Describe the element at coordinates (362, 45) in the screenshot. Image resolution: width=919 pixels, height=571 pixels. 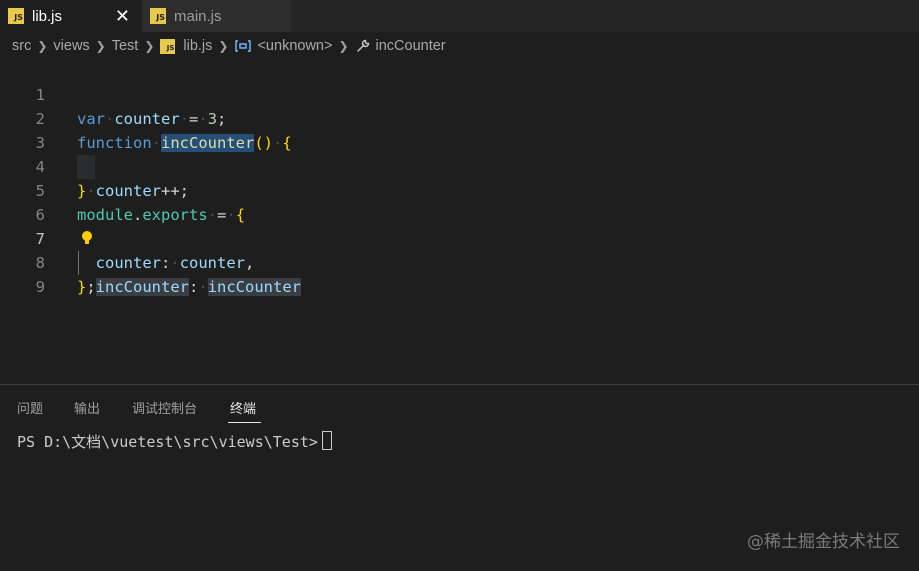
I see `wrench-icon` at that location.